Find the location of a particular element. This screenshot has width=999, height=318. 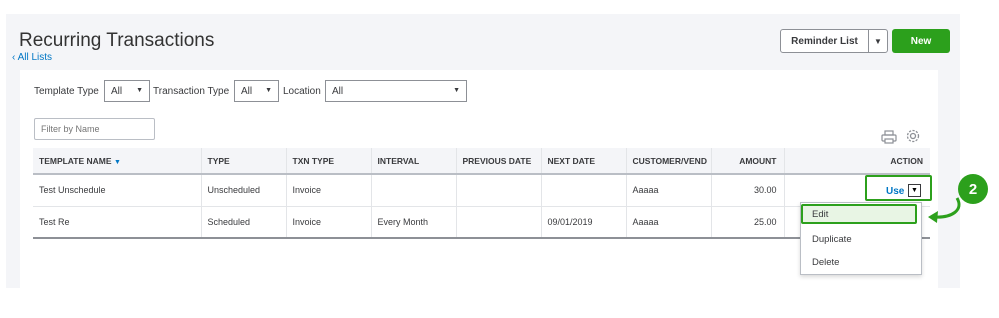

template-type-select: All ▼ is located at coordinates (127, 91).